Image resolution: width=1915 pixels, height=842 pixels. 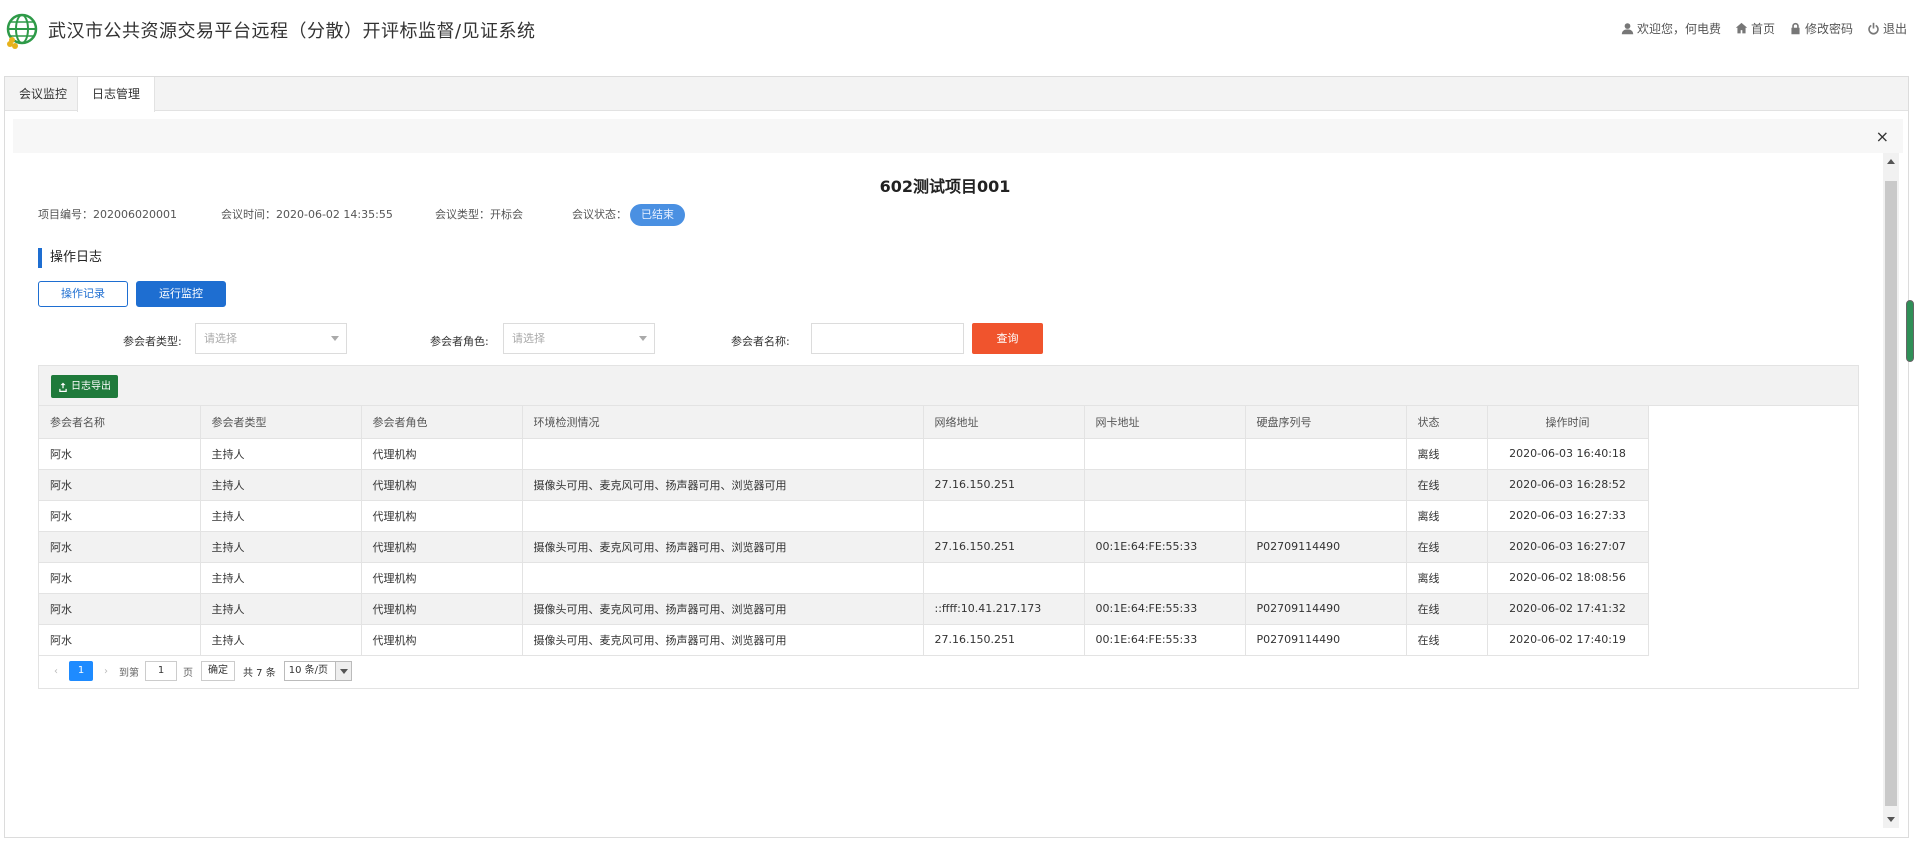 I want to click on participant-name-input, so click(x=887, y=338).